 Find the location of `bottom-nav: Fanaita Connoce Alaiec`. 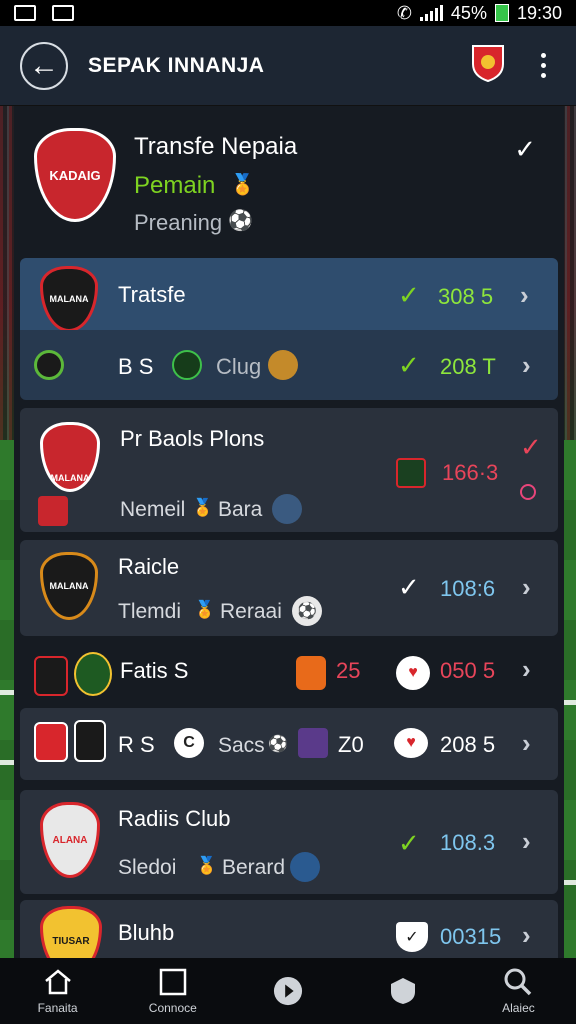

bottom-nav: Fanaita Connoce Alaiec is located at coordinates (288, 991).